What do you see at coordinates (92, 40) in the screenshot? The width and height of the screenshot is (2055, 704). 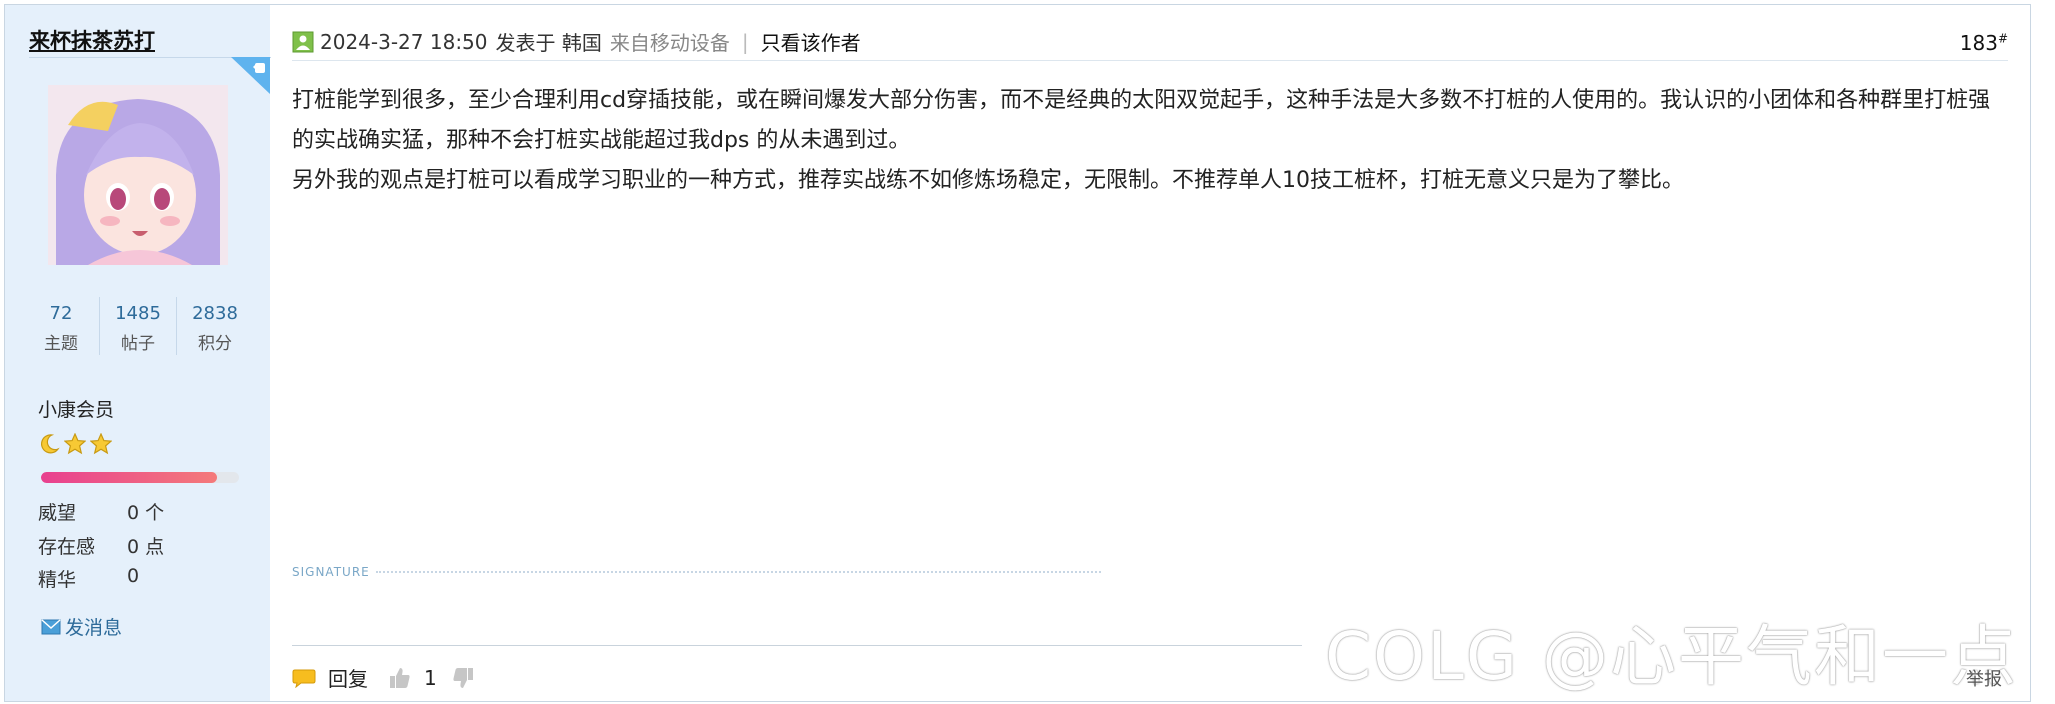 I see `username-link: 来杯抹茶苏打` at bounding box center [92, 40].